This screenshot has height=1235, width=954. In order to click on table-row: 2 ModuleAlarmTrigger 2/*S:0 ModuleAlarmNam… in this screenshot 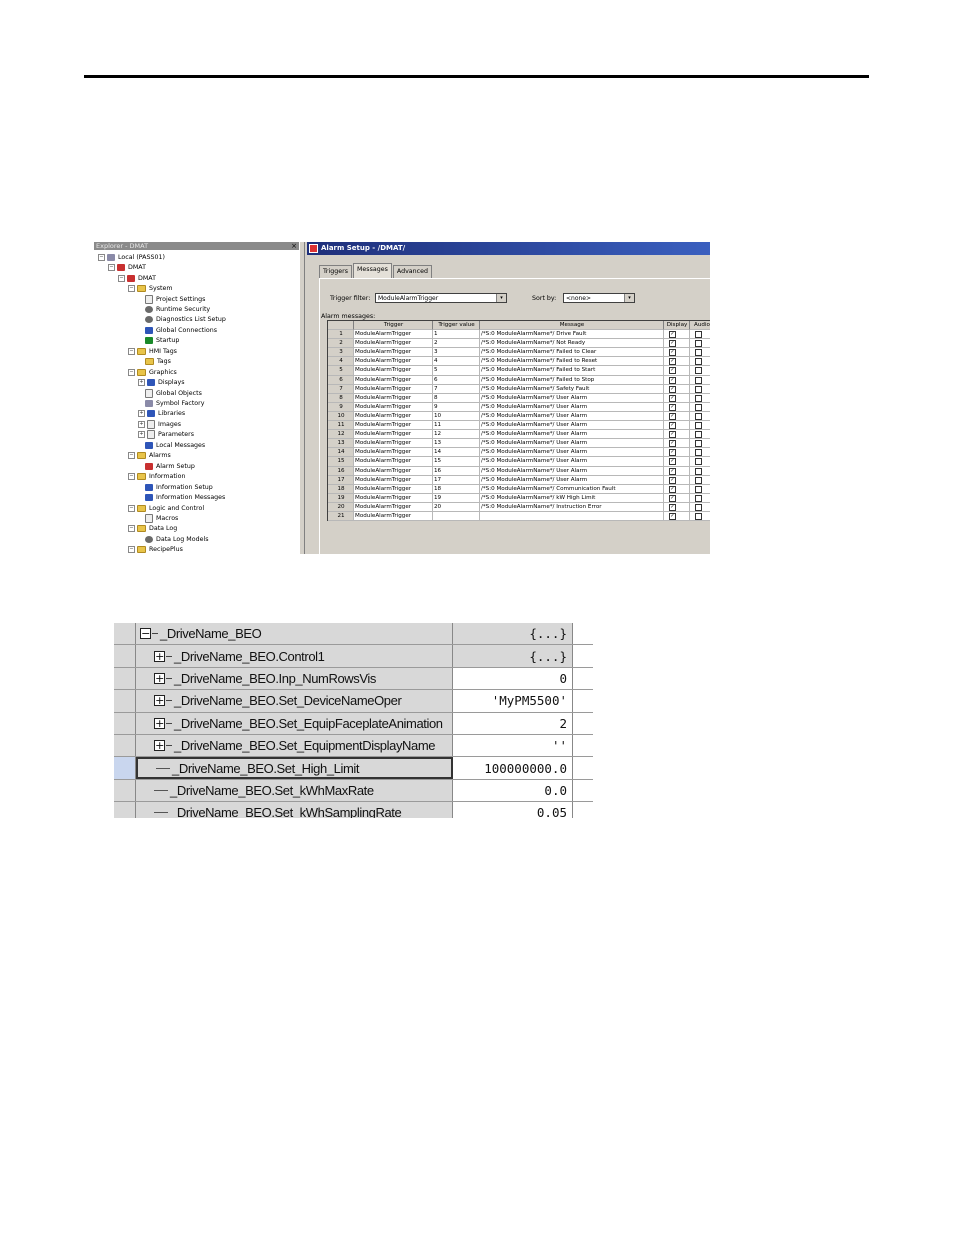, I will do `click(519, 344)`.